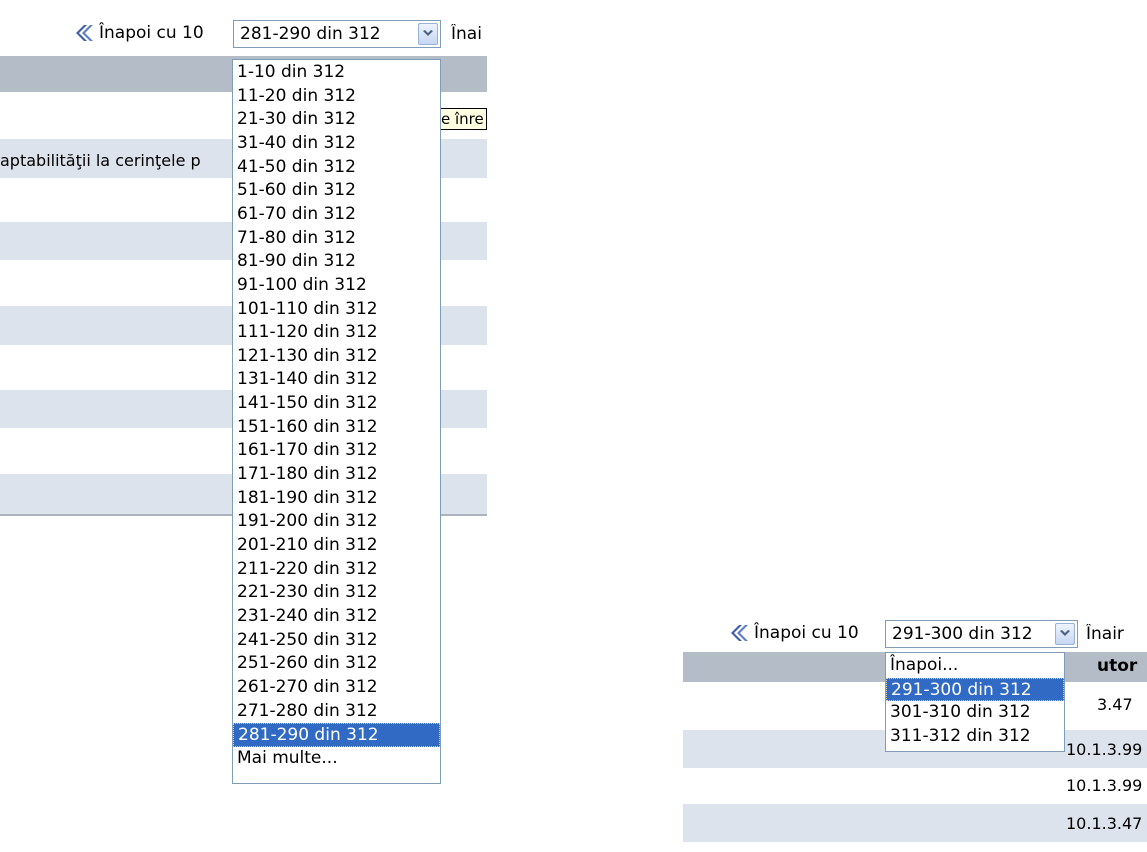  Describe the element at coordinates (336, 357) in the screenshot. I see `dropdown-option: 121-130 din 312` at that location.